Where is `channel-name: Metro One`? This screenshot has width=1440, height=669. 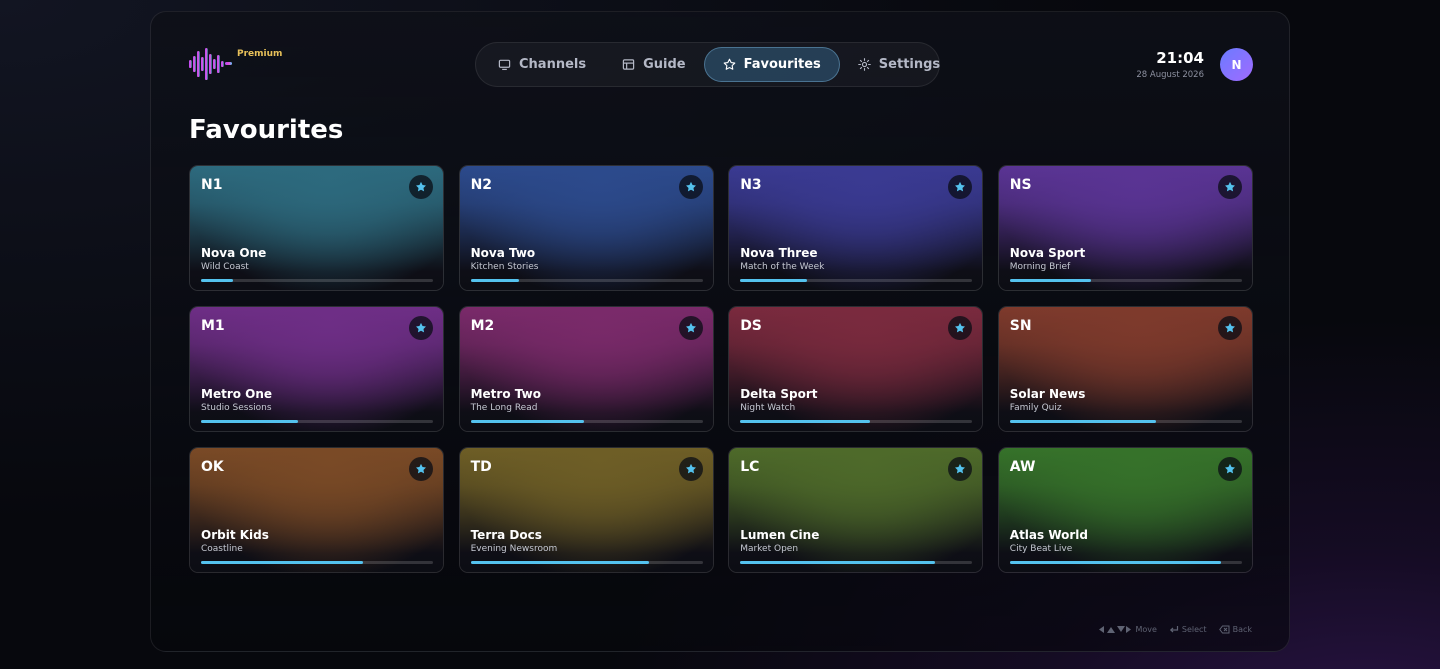
channel-name: Metro One is located at coordinates (237, 394).